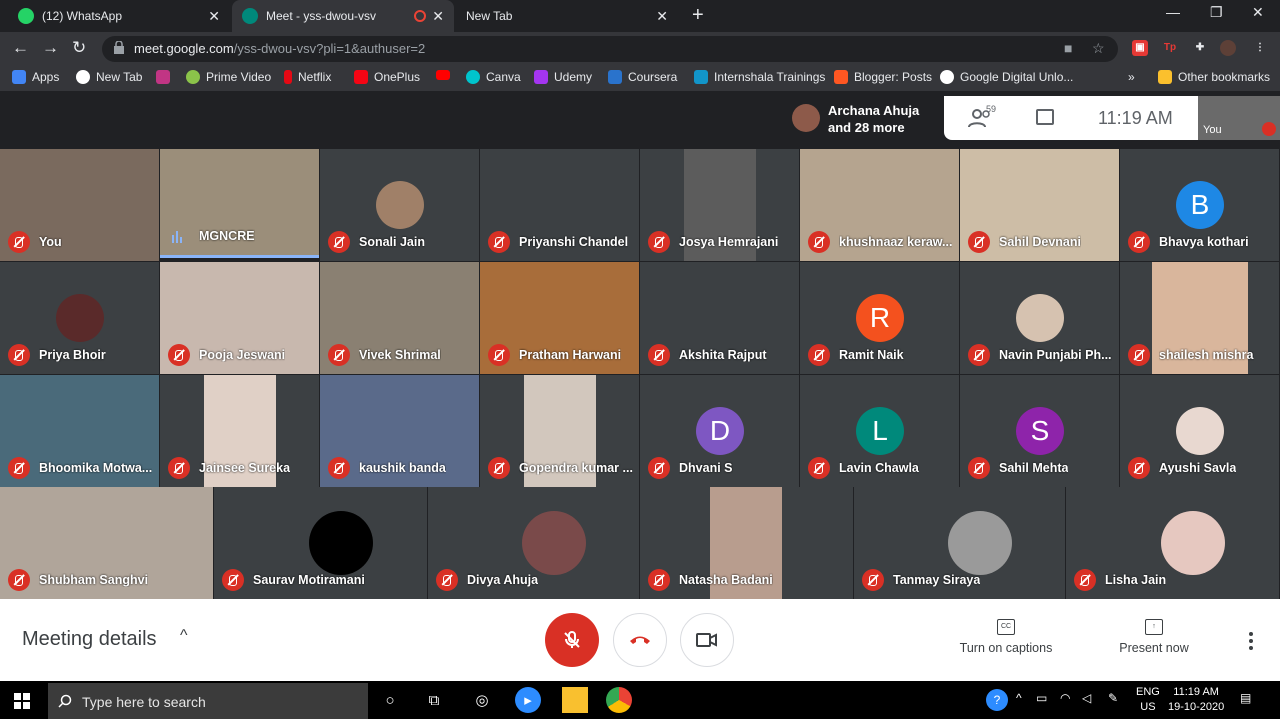 The image size is (1280, 719). I want to click on self-view-thumbnail: You, so click(1239, 118).